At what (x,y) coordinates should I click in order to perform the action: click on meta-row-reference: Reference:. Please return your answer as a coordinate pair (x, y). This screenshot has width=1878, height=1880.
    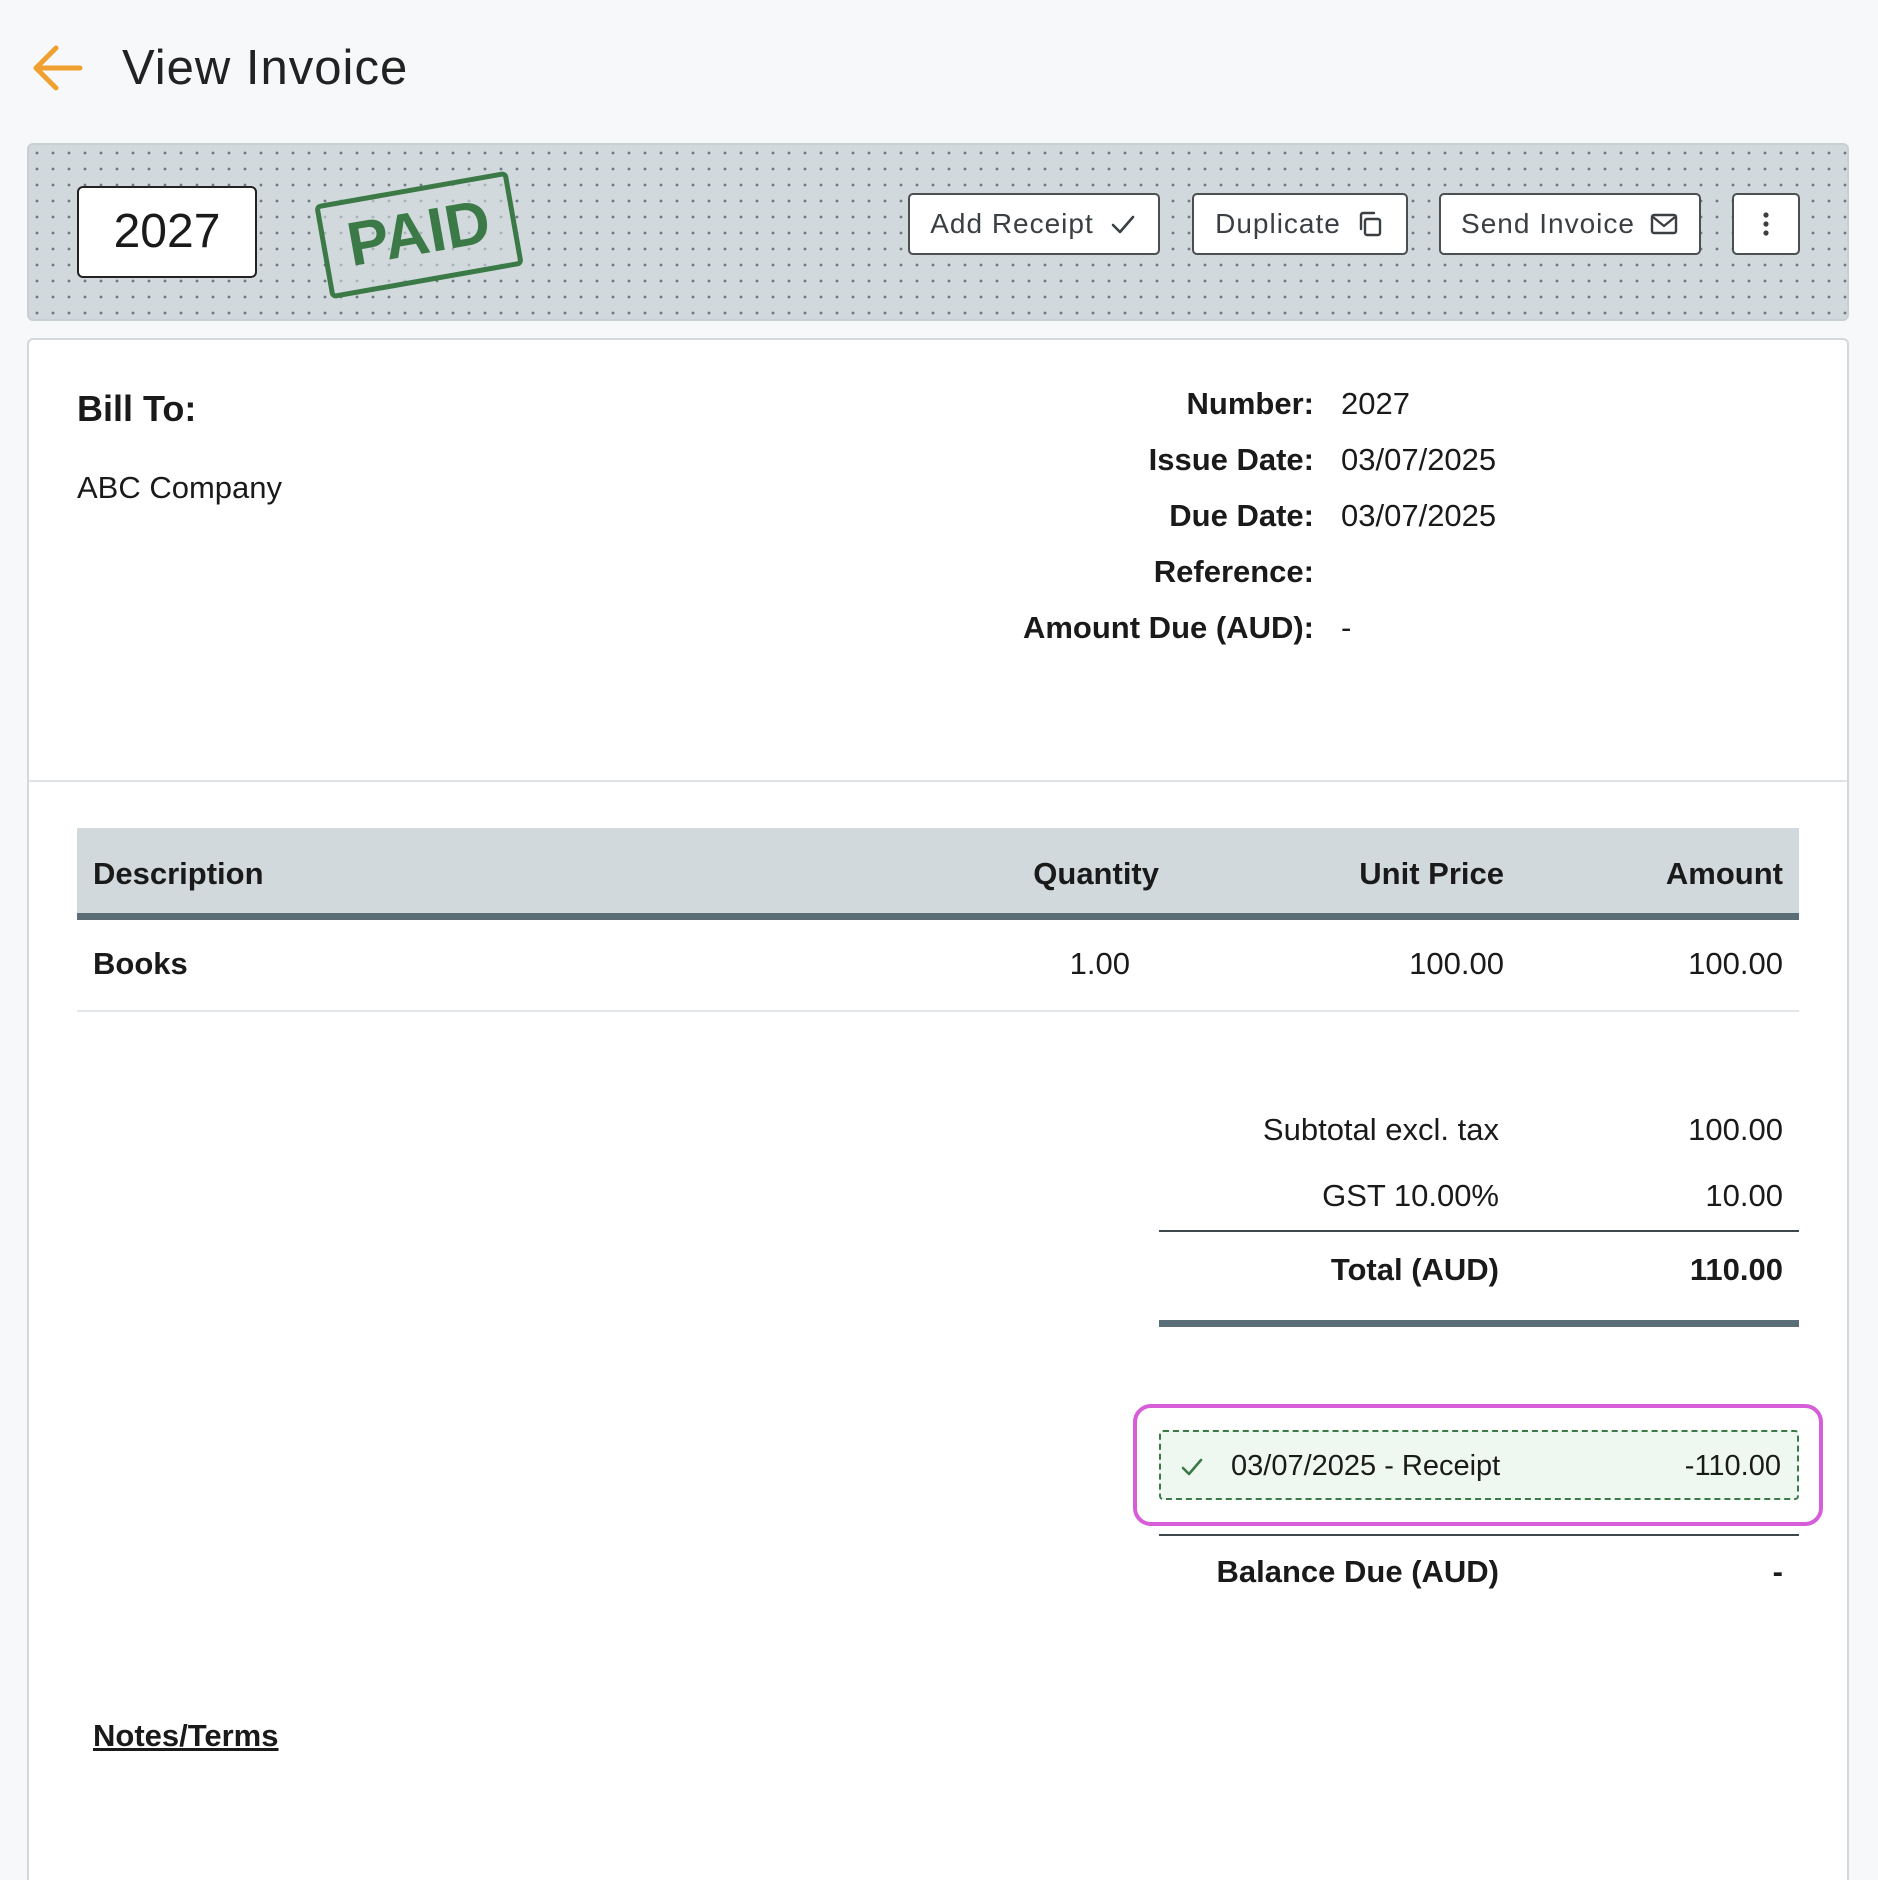
    Looking at the image, I should click on (1369, 582).